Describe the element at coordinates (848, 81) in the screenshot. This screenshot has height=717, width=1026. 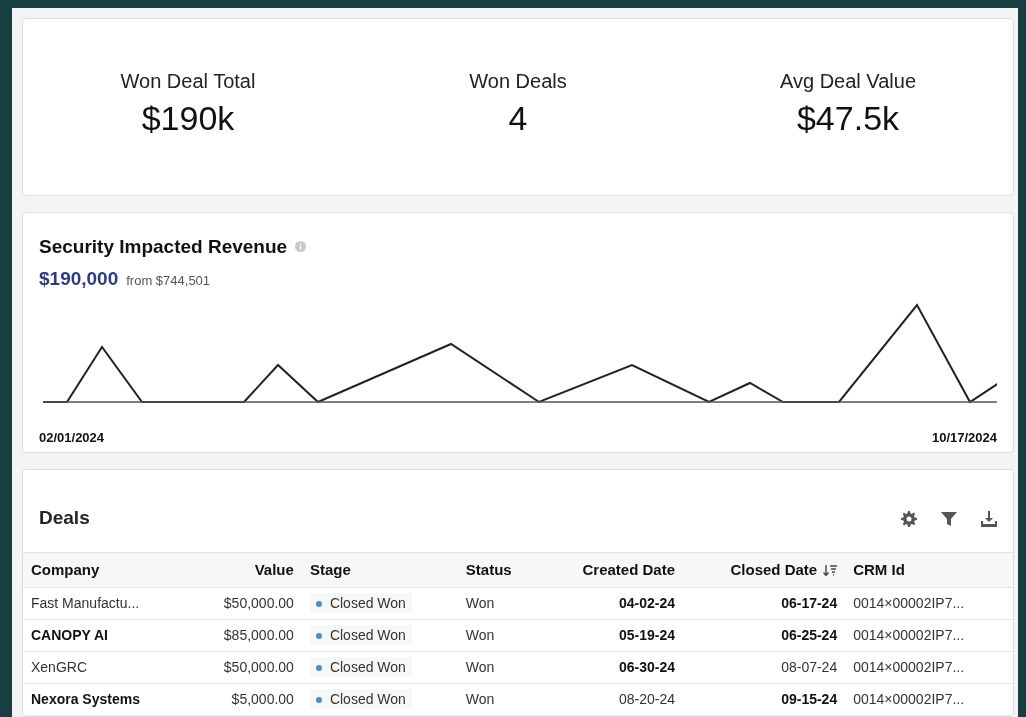
I see `kpi-label: Avg Deal Value` at that location.